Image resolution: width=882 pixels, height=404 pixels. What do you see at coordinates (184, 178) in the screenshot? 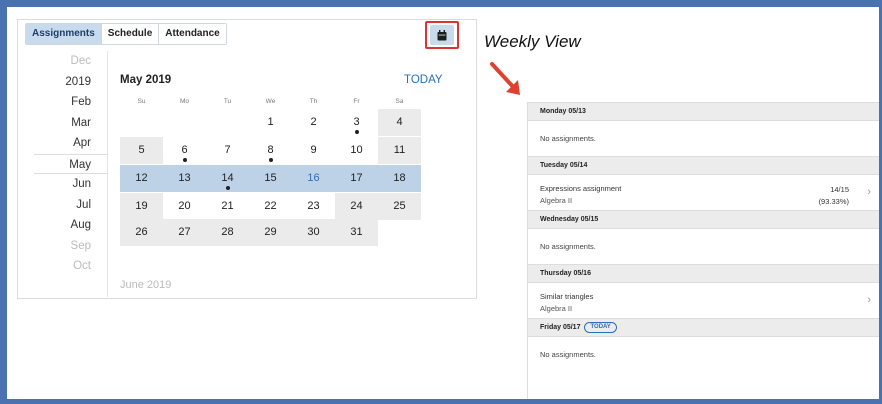
I see `day-13: 13` at bounding box center [184, 178].